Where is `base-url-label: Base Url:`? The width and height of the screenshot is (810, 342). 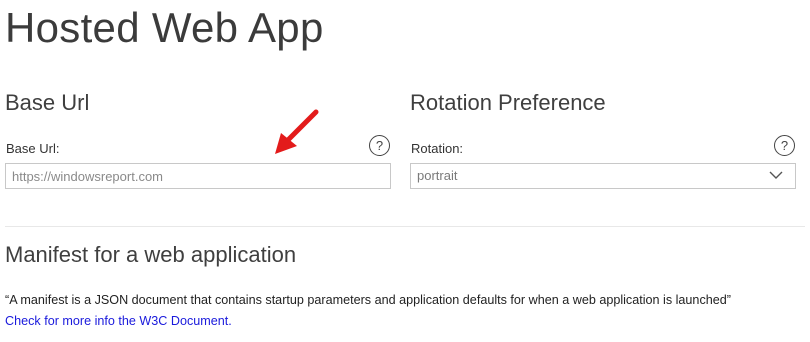
base-url-label: Base Url: is located at coordinates (33, 148).